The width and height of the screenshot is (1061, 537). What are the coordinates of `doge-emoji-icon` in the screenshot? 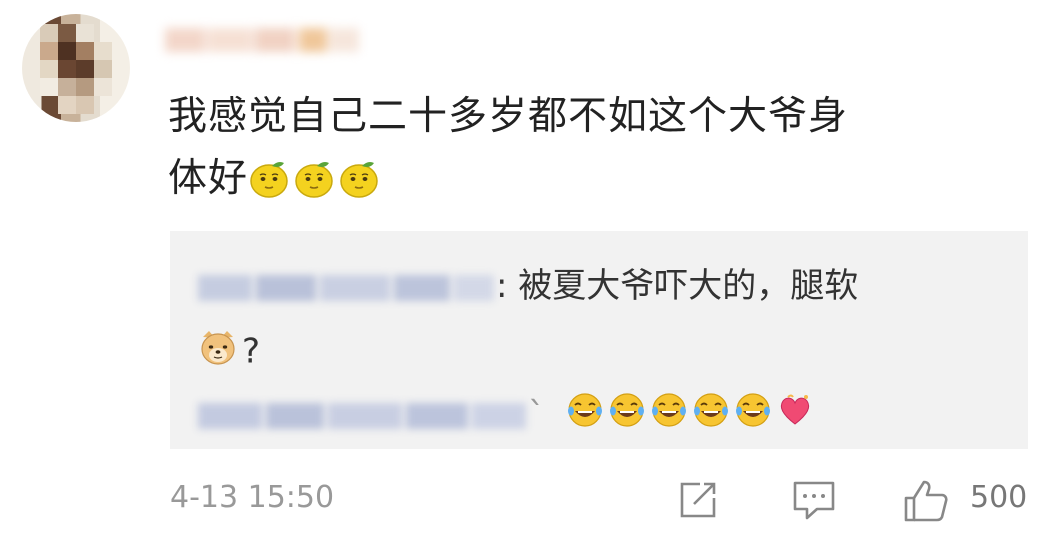 It's located at (218, 353).